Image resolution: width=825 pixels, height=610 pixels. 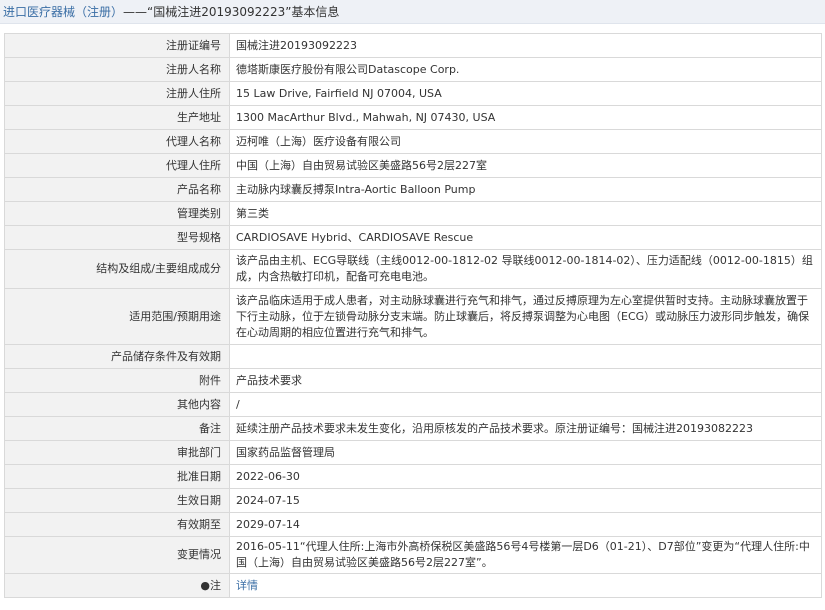 What do you see at coordinates (525, 45) in the screenshot?
I see `row-value: 国械注进20193092223` at bounding box center [525, 45].